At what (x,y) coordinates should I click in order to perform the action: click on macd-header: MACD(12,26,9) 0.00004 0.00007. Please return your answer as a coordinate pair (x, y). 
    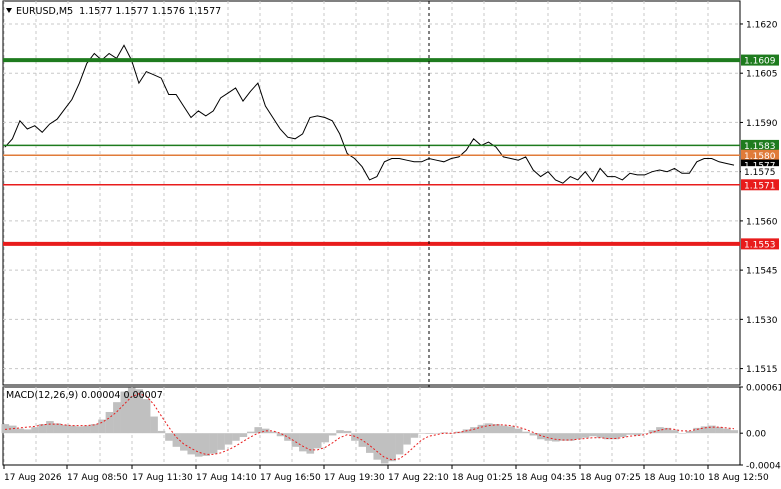
    Looking at the image, I should click on (84, 395).